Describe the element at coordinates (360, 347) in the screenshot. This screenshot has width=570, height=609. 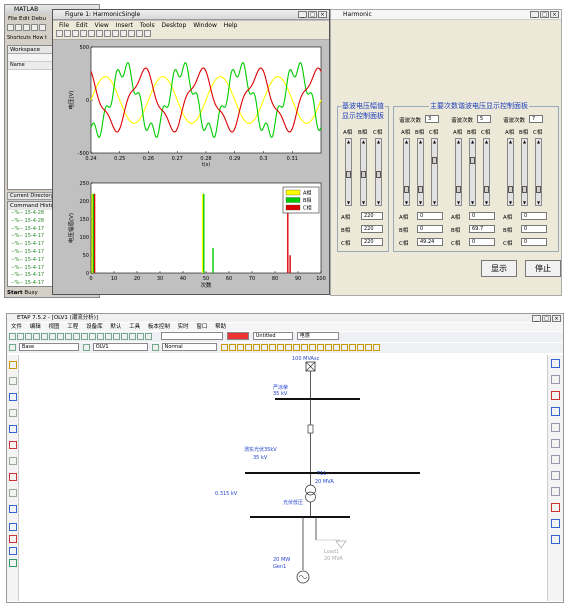
I see `alert-icon` at that location.